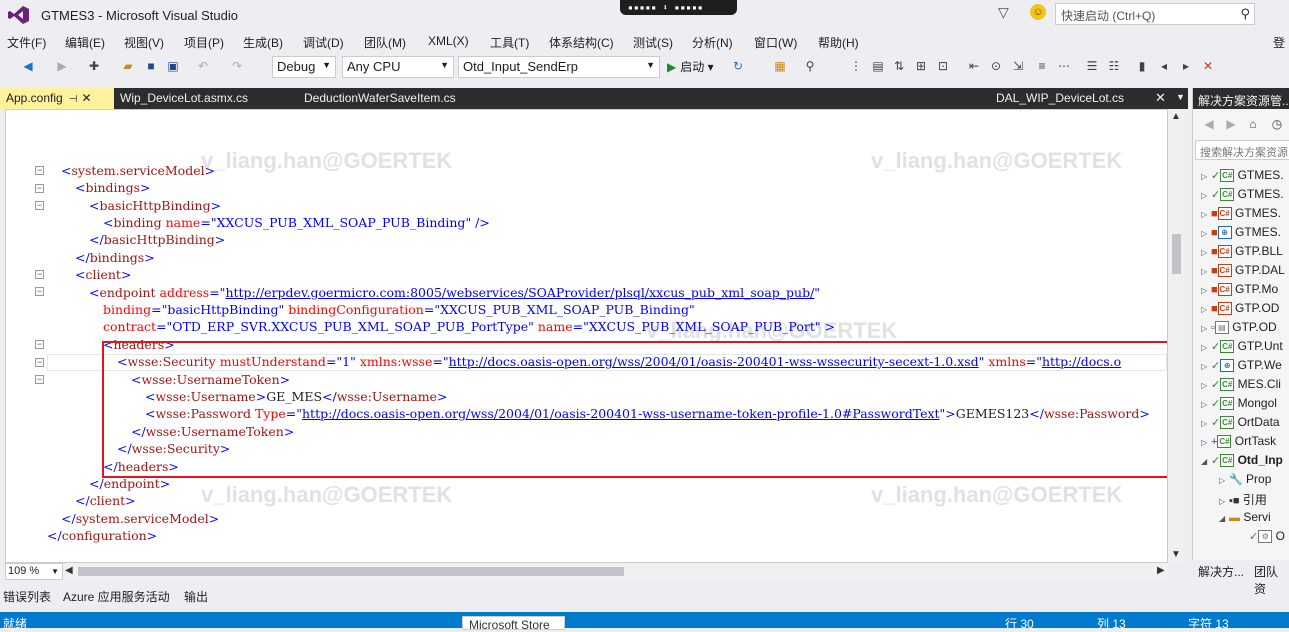 The image size is (1289, 632). Describe the element at coordinates (559, 67) in the screenshot. I see `startup-project-select: Otd_Input_SendErp ▼` at that location.